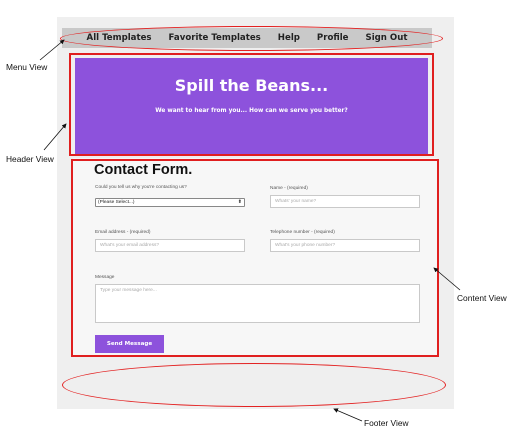 The height and width of the screenshot is (433, 512). Describe the element at coordinates (215, 38) in the screenshot. I see `menu-item-favorite-templates: Favorite Templates` at that location.